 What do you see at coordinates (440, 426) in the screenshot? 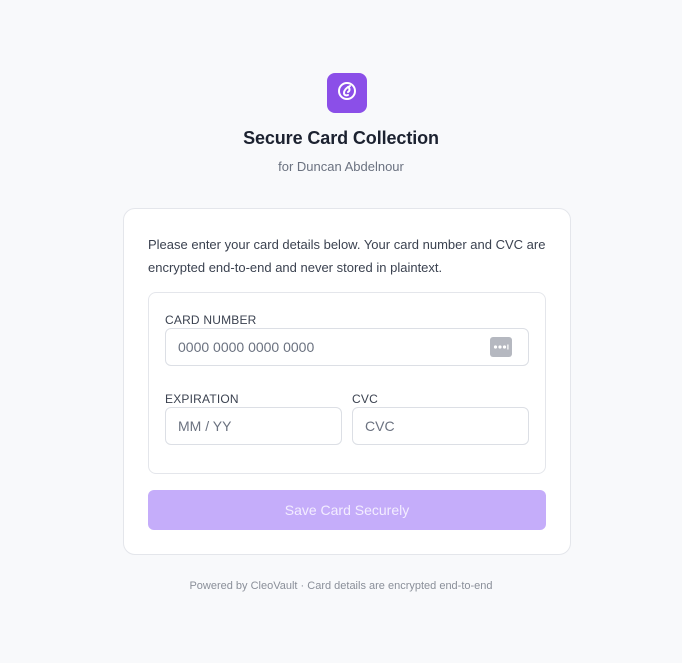
I see `cvc-input: CVC` at bounding box center [440, 426].